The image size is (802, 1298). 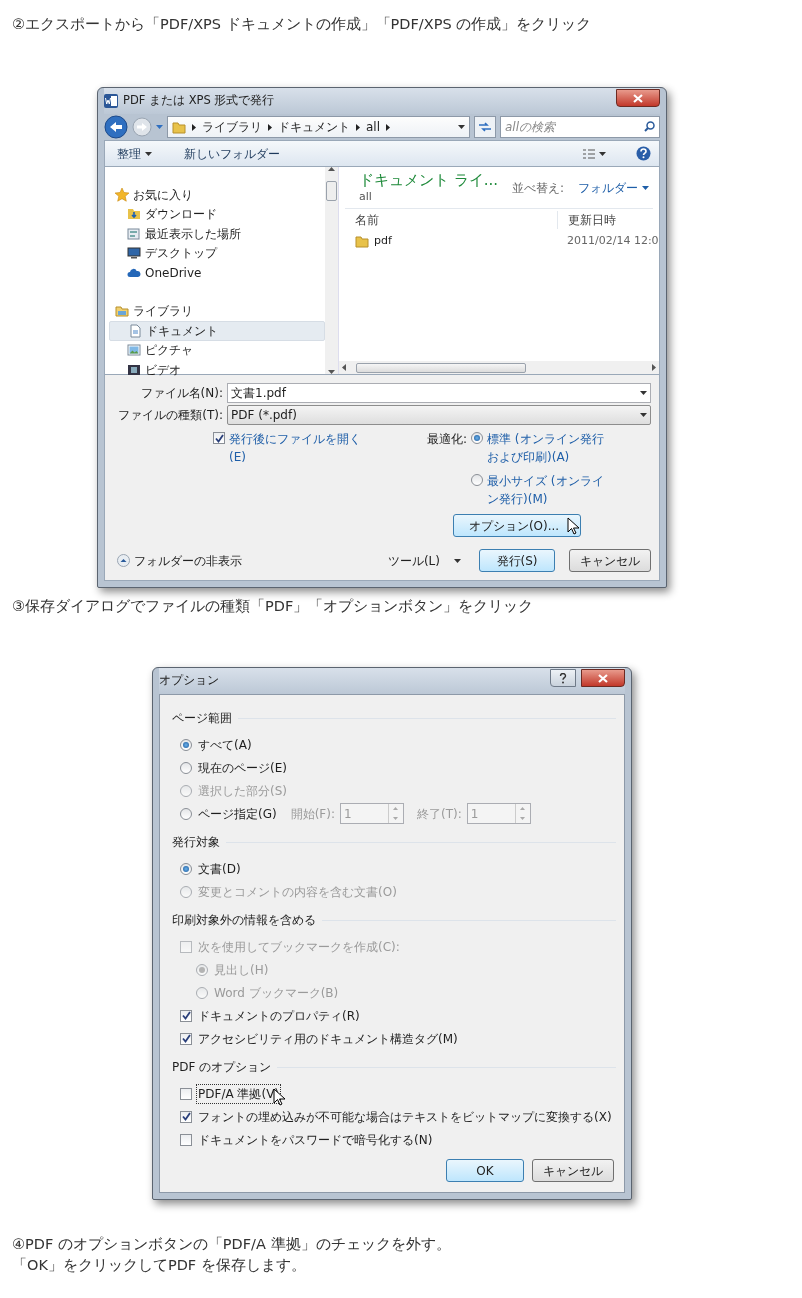 What do you see at coordinates (134, 253) in the screenshot?
I see `desktop-icon` at bounding box center [134, 253].